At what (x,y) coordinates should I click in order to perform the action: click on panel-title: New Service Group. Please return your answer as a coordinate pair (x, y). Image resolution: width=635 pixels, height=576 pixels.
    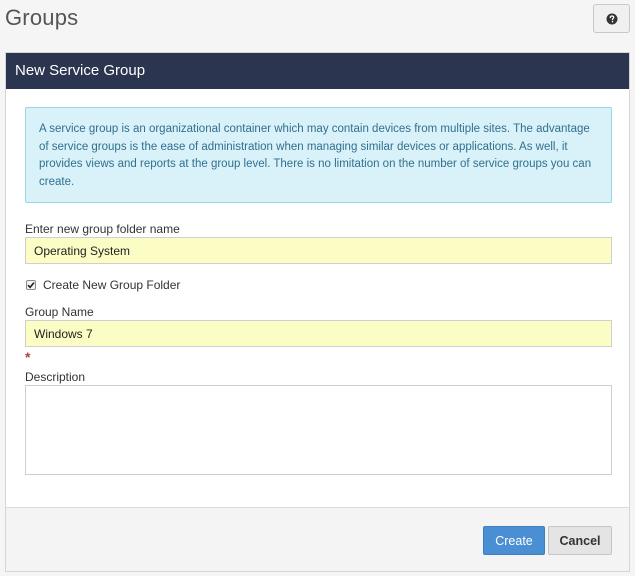
    Looking at the image, I should click on (317, 71).